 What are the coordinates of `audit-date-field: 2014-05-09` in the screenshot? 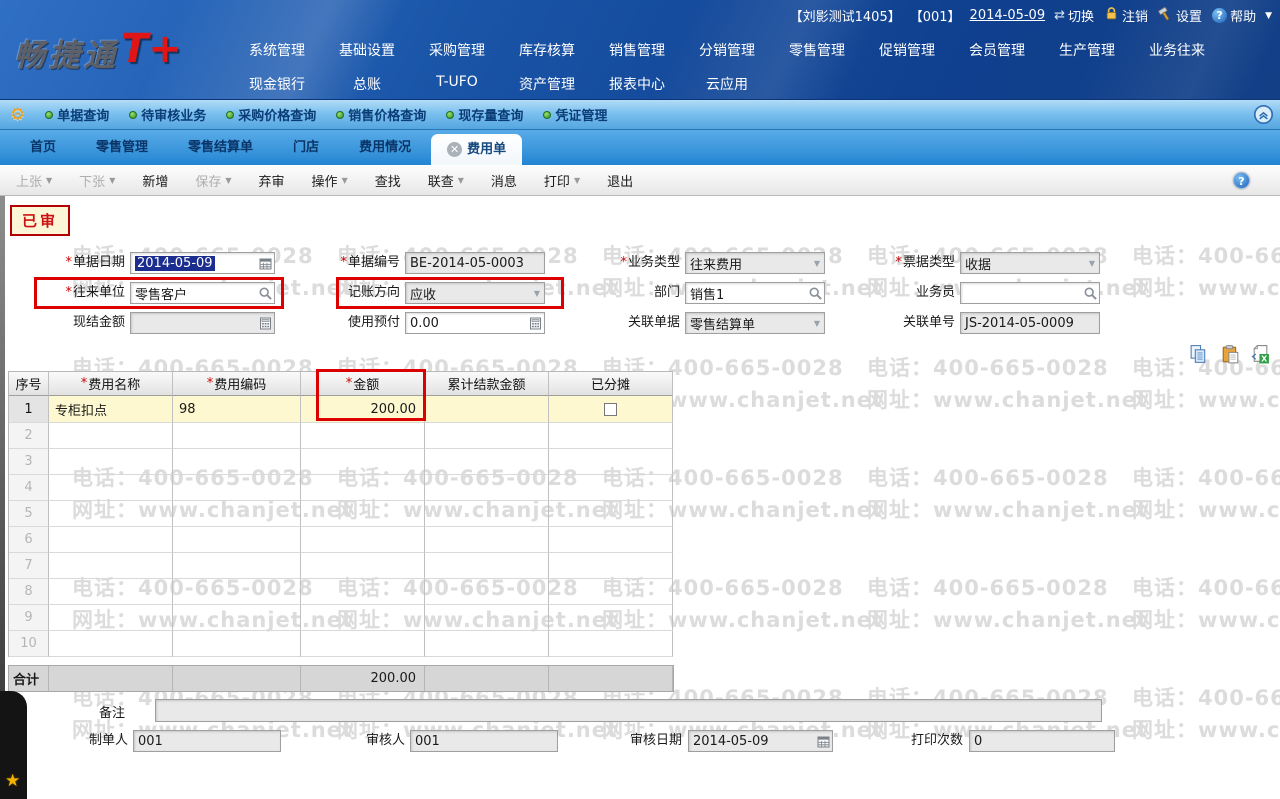 It's located at (760, 741).